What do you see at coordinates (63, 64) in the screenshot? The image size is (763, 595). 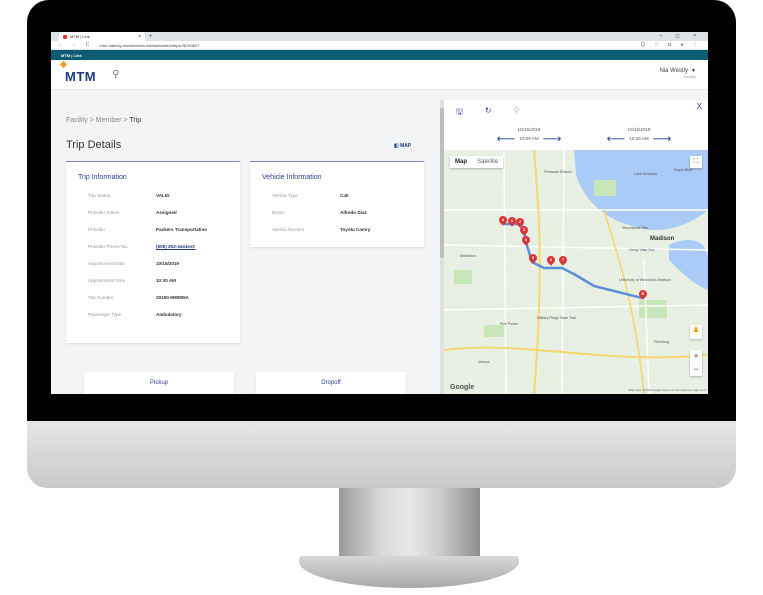 I see `logo-star-icon` at bounding box center [63, 64].